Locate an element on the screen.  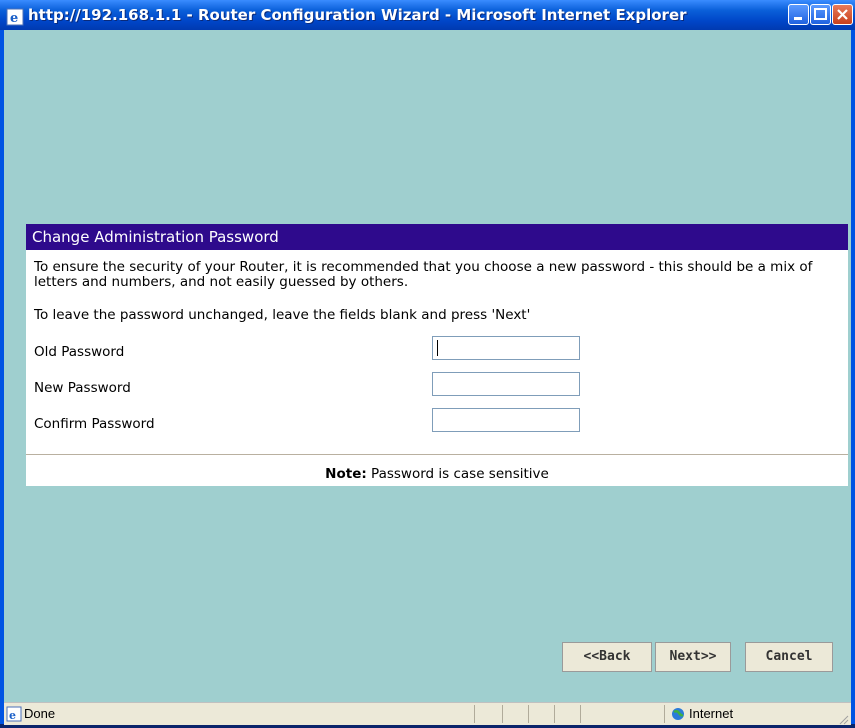
note-label: Note: is located at coordinates (346, 474).